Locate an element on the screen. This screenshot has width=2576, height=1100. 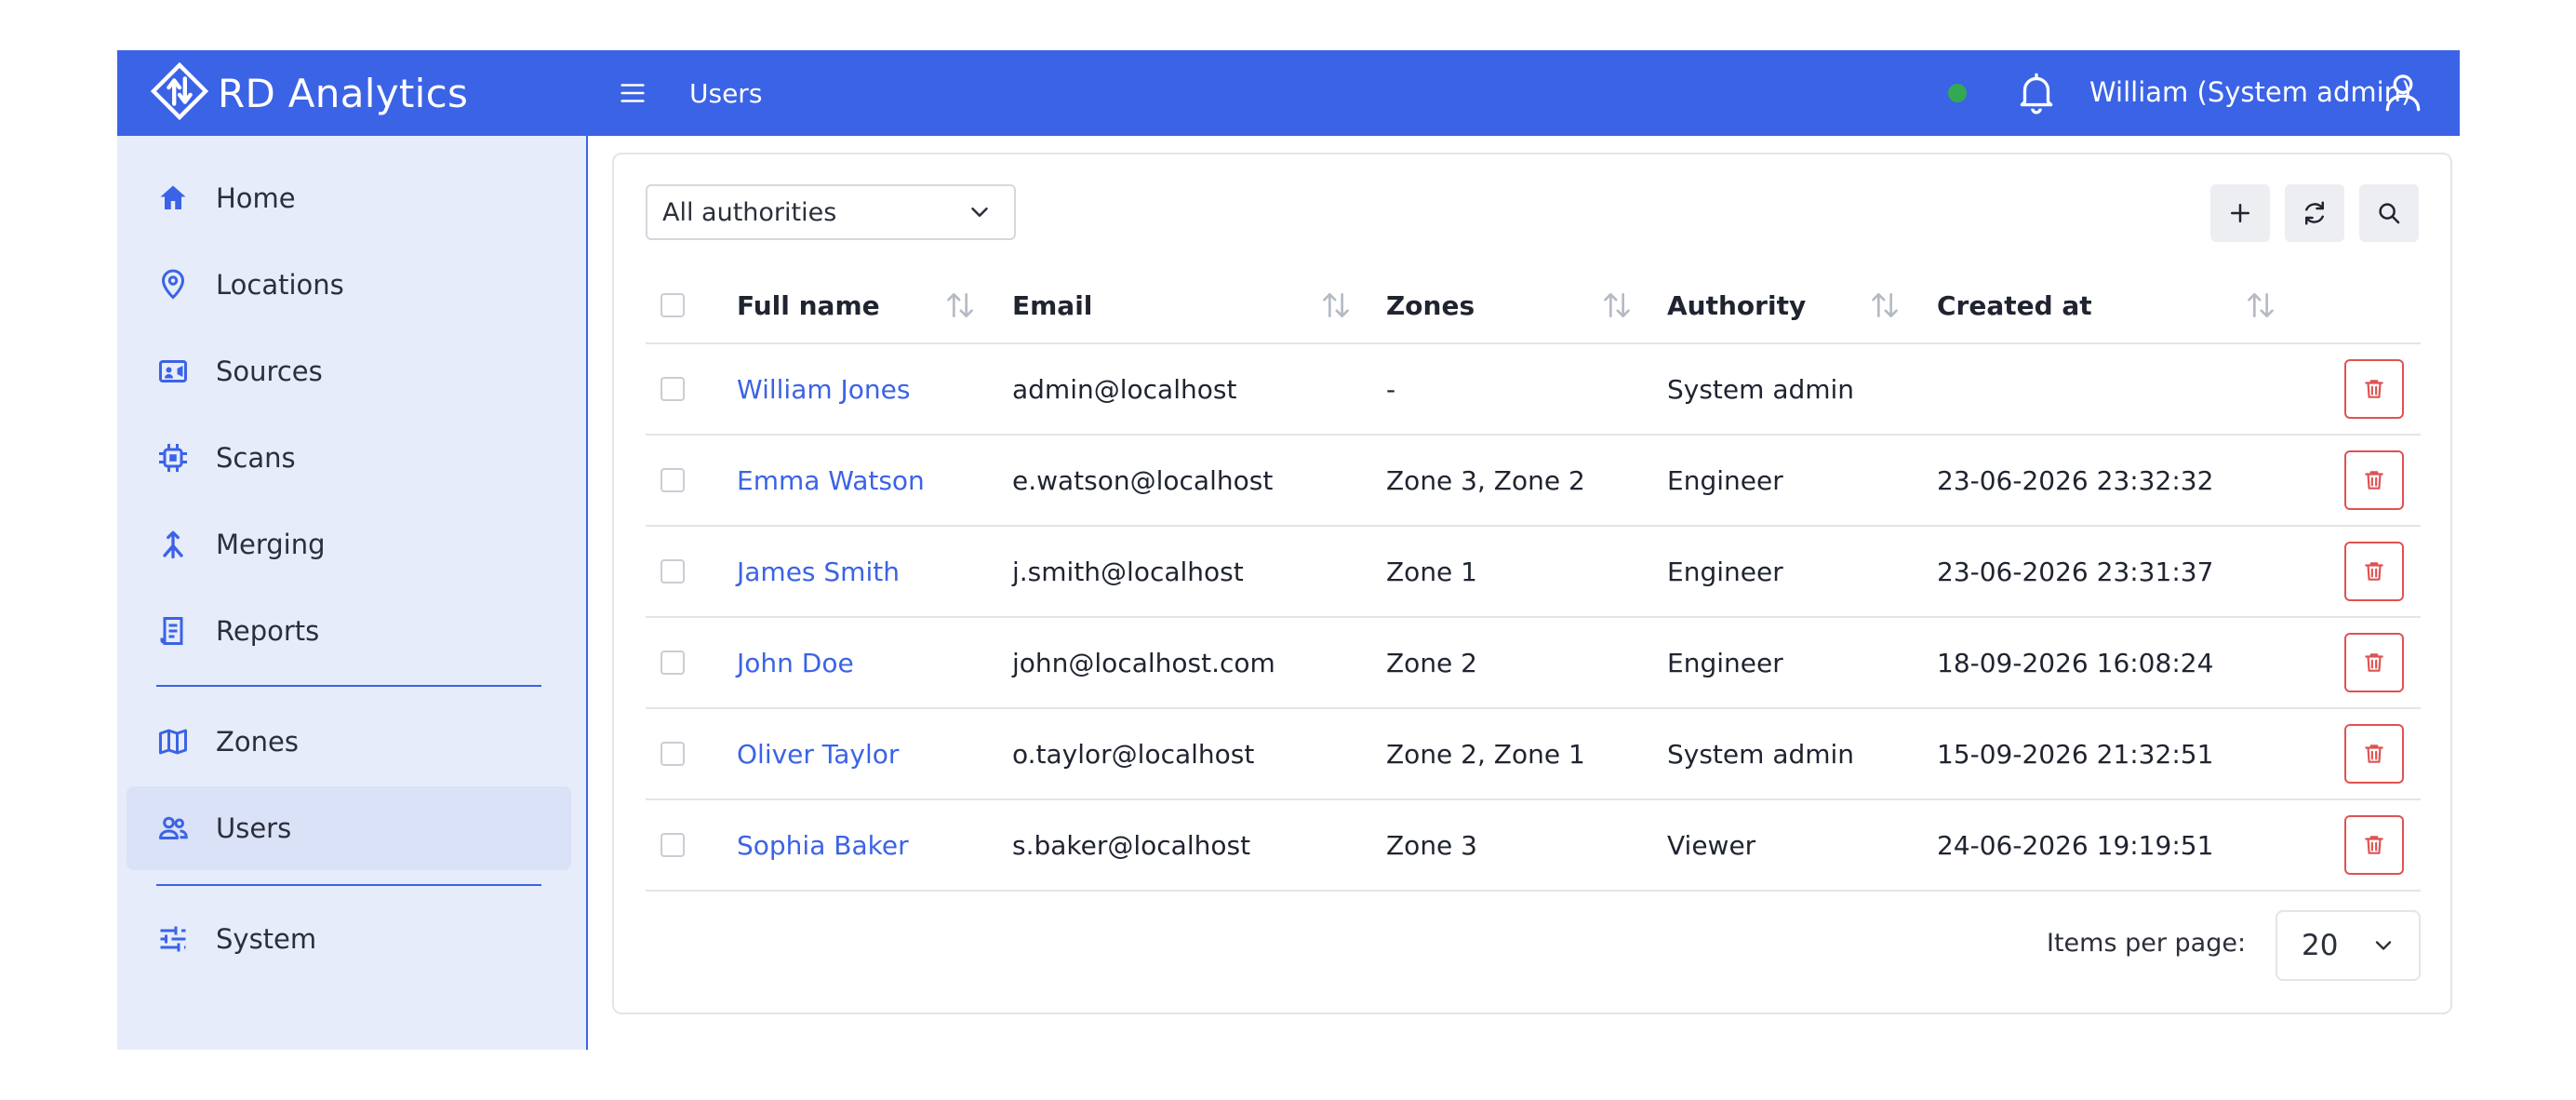
home-icon is located at coordinates (173, 198).